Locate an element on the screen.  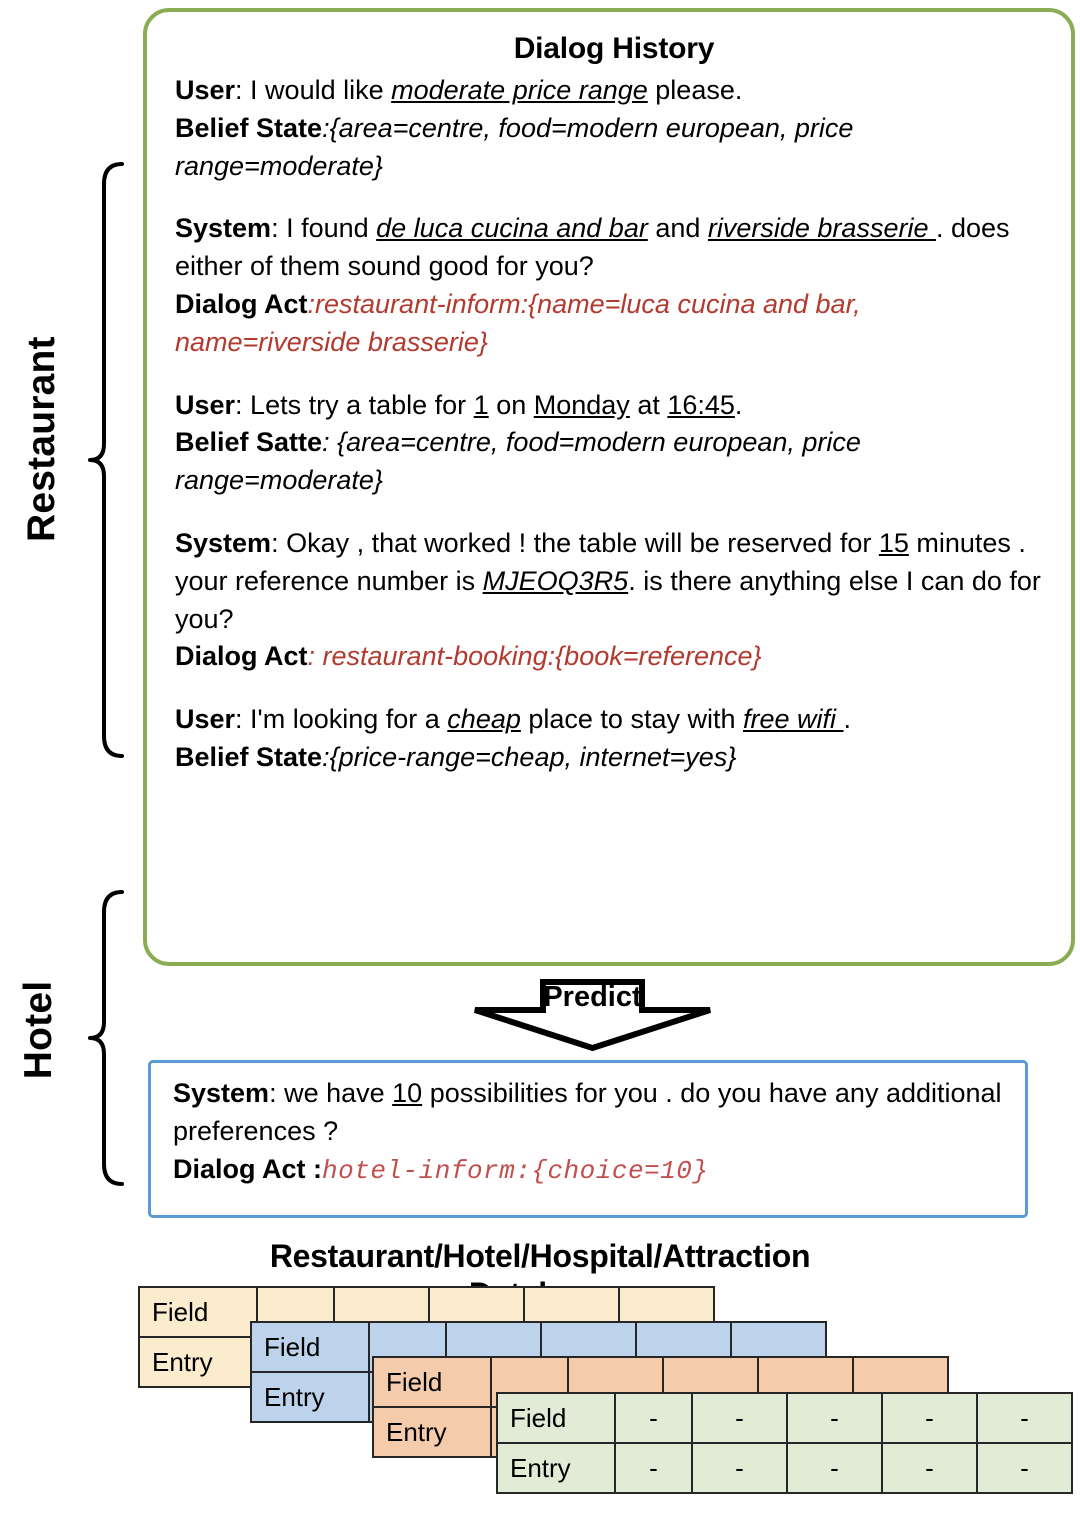
slot-value: 15 is located at coordinates (893, 542).